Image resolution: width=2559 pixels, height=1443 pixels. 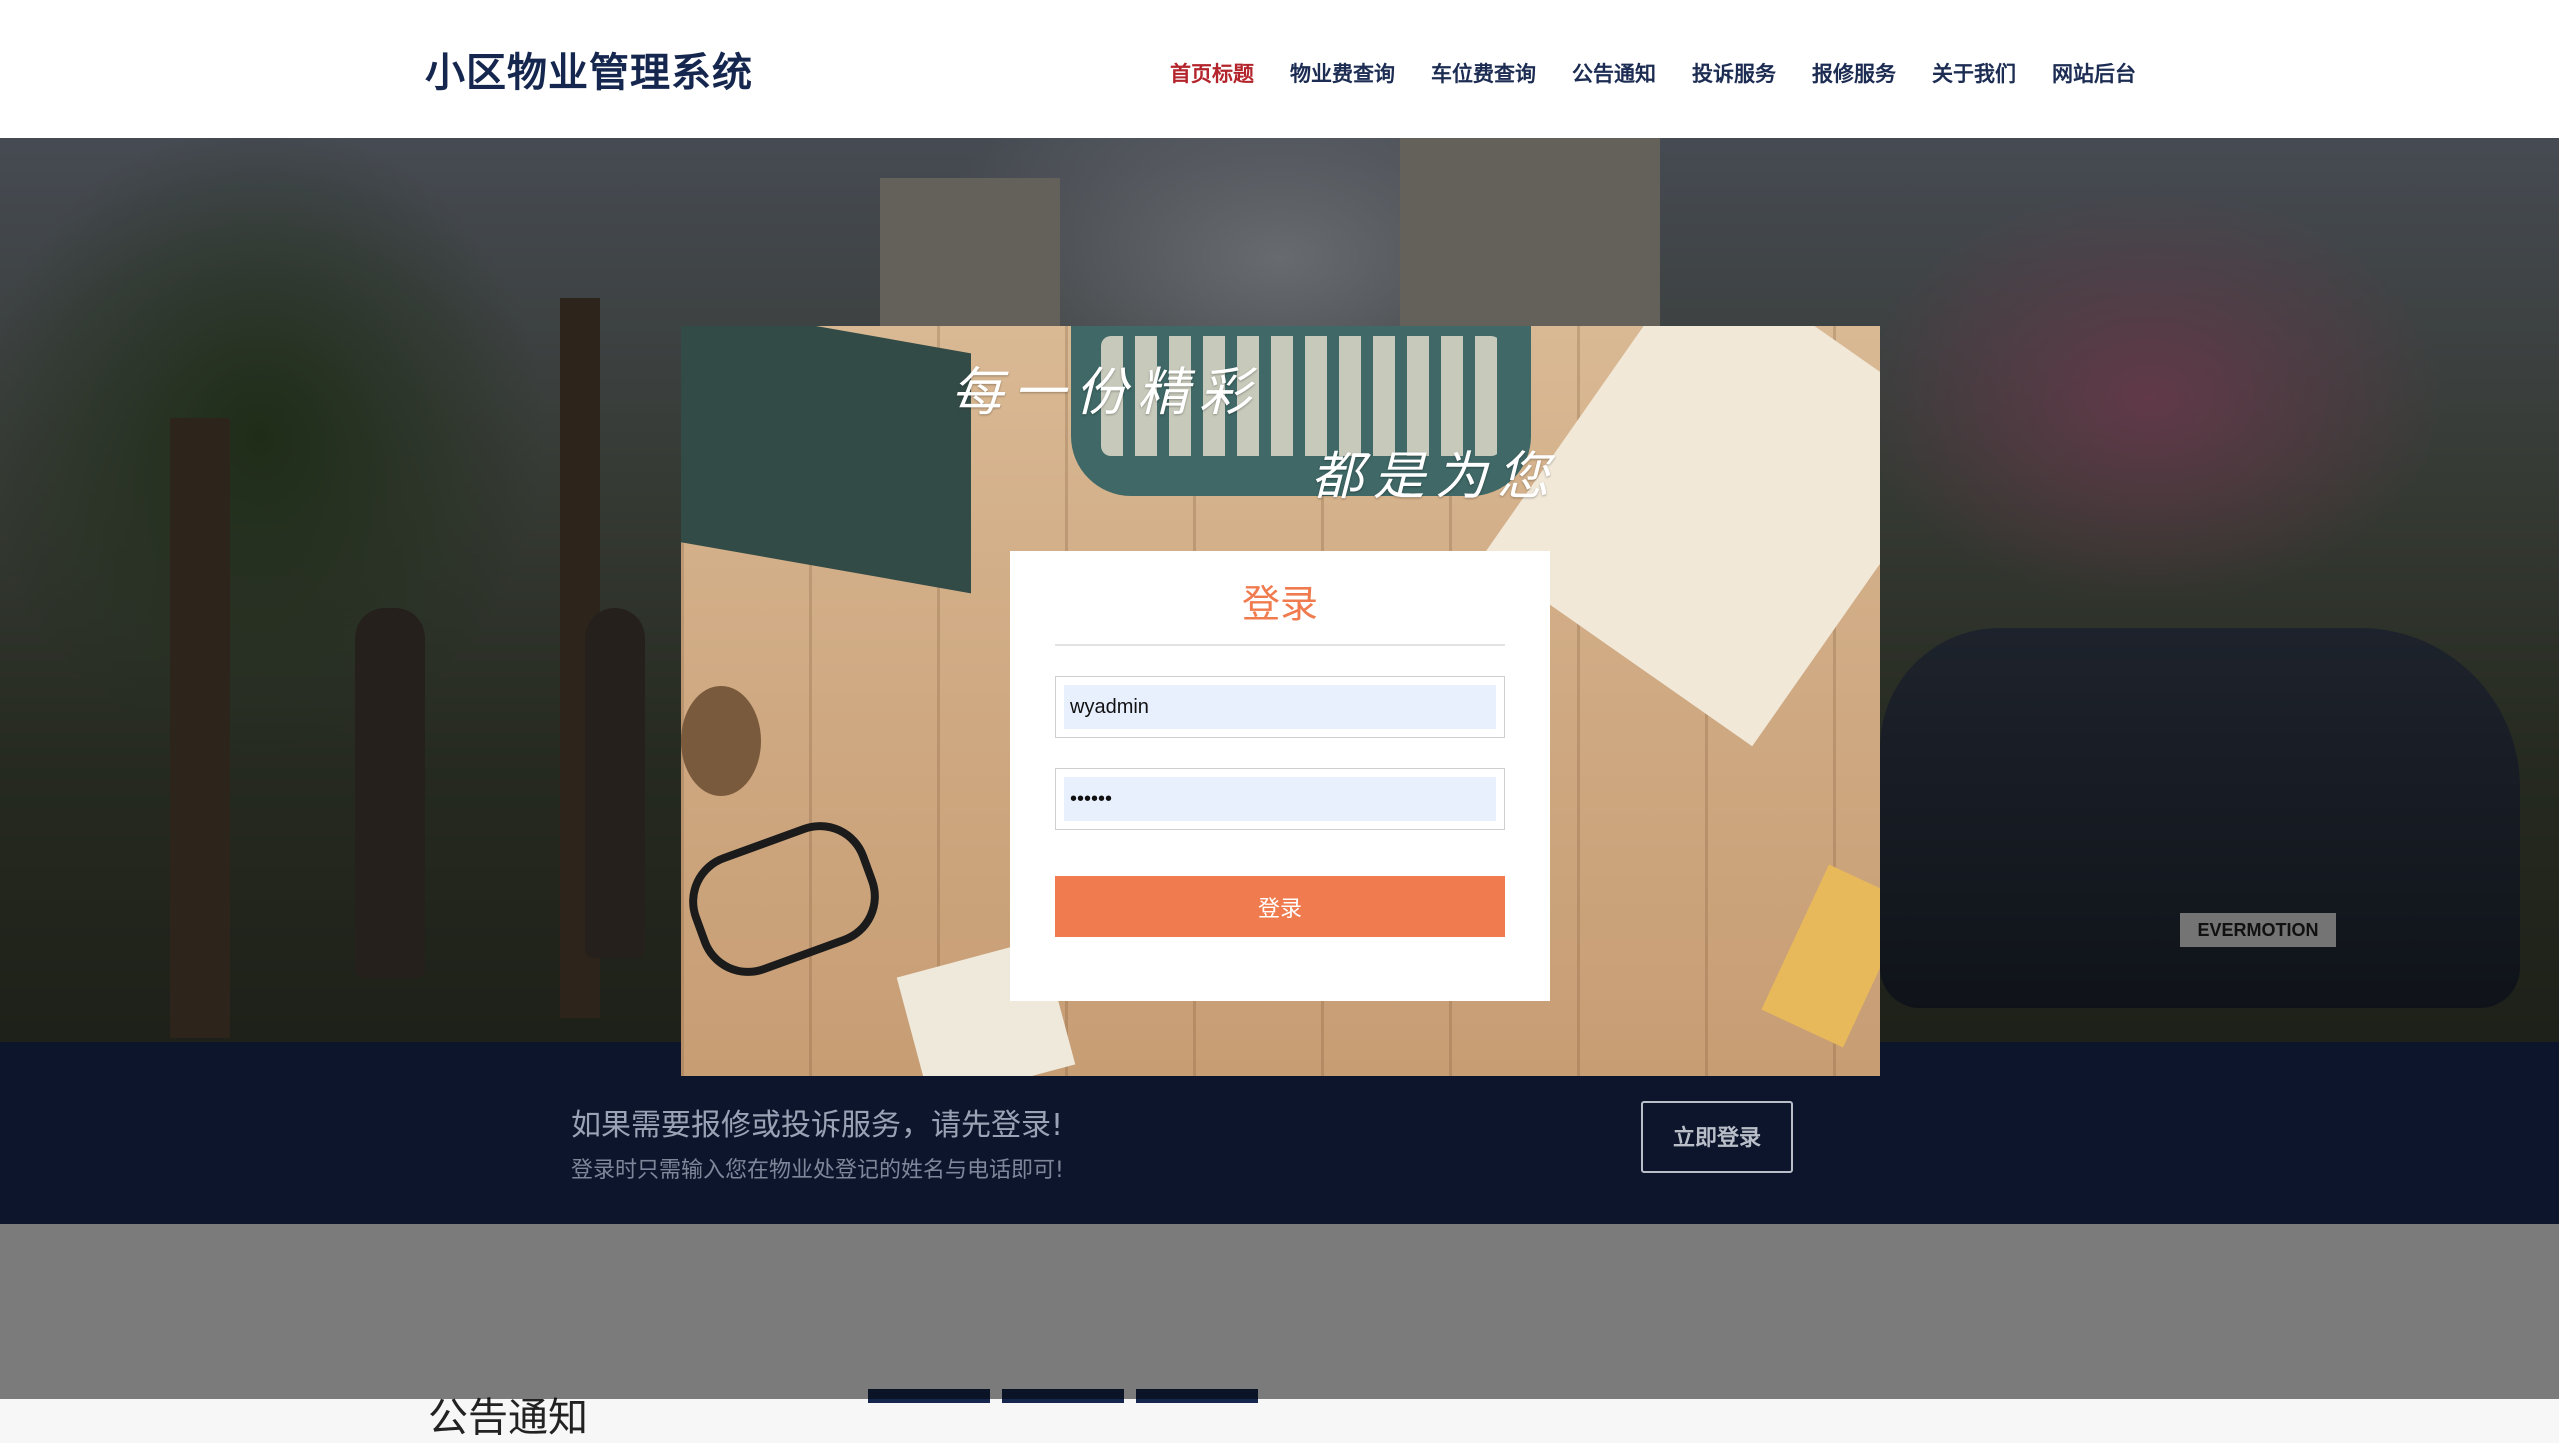 I want to click on nav-item-property-fee: 物业费查询, so click(x=1342, y=73).